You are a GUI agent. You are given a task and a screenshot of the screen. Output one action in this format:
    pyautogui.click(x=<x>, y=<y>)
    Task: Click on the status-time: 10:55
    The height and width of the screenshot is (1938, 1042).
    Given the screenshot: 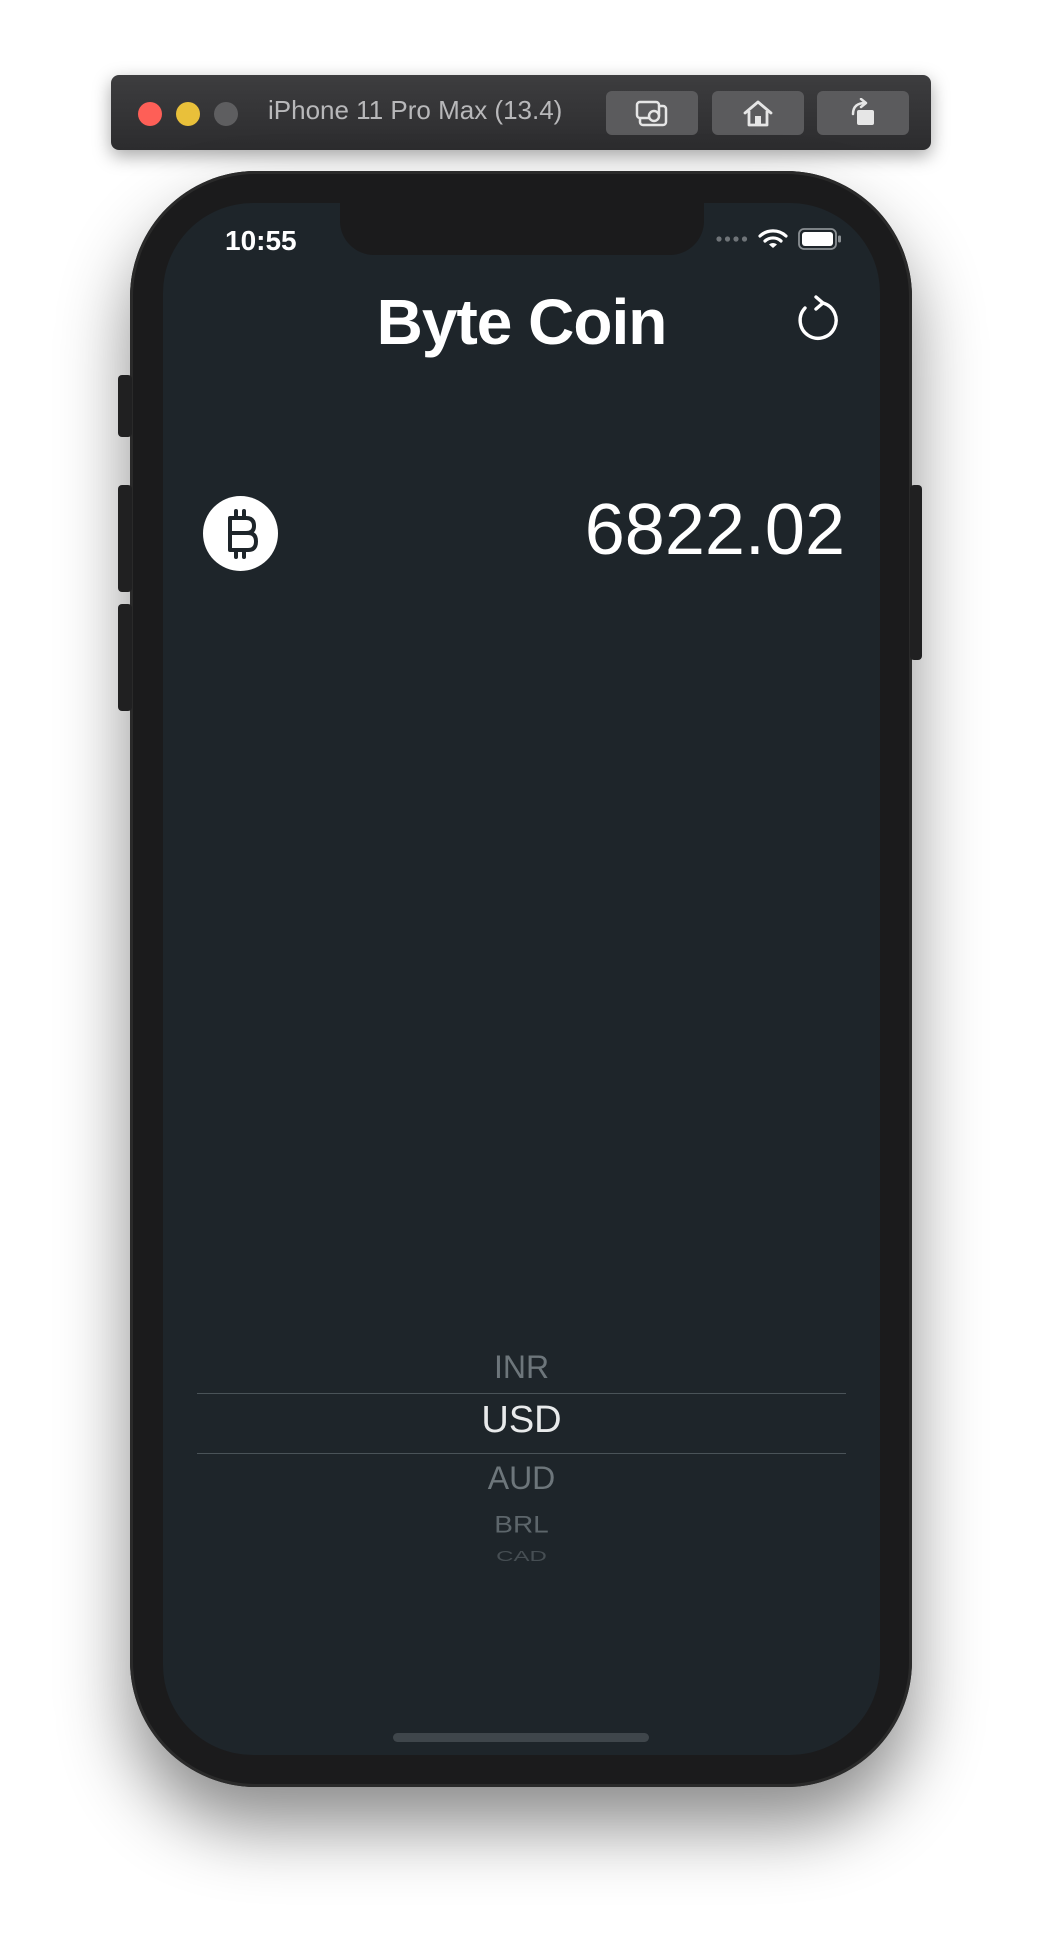 What is the action you would take?
    pyautogui.click(x=261, y=240)
    